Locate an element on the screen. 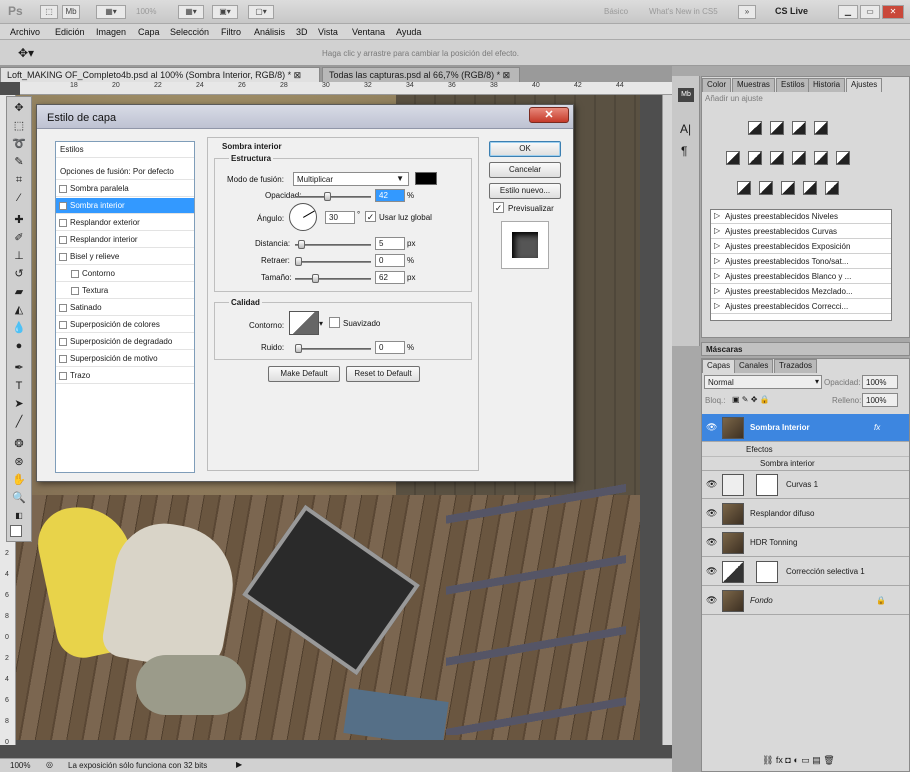  gradient-map-icon is located at coordinates (810, 188).